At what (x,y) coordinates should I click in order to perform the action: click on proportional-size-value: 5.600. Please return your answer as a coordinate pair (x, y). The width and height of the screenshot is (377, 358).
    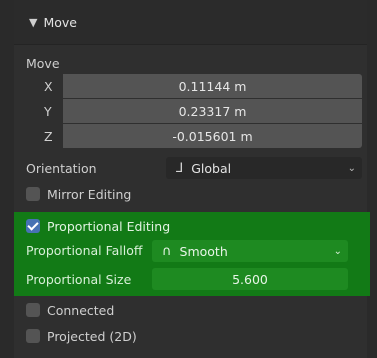
    Looking at the image, I should click on (250, 279).